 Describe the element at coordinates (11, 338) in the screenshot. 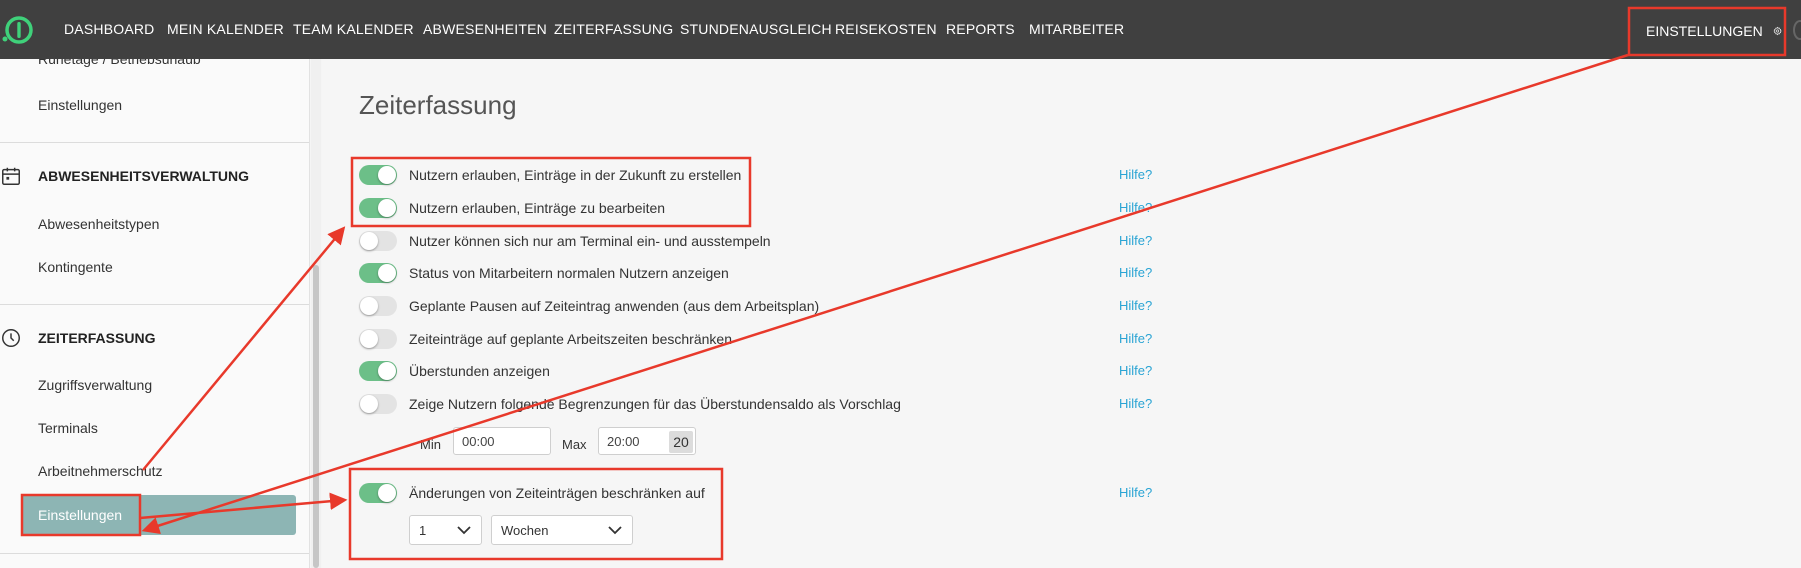

I see `clock-icon` at that location.